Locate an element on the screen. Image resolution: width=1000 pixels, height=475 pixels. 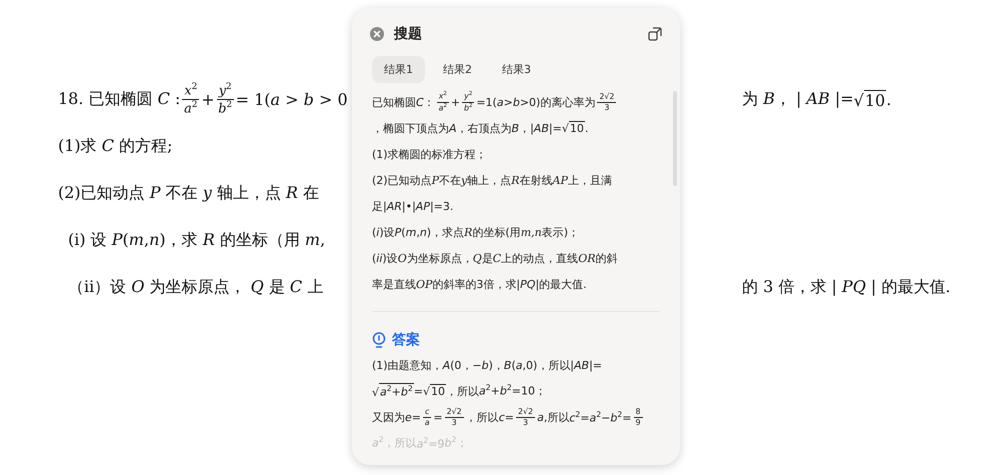
question-text: (2)已知动点P不在y轴上，点R在射线AP上，且满 is located at coordinates (492, 180).